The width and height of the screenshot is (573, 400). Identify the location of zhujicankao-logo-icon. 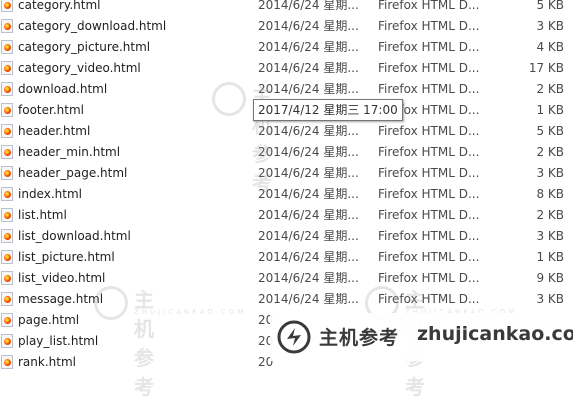
(294, 337).